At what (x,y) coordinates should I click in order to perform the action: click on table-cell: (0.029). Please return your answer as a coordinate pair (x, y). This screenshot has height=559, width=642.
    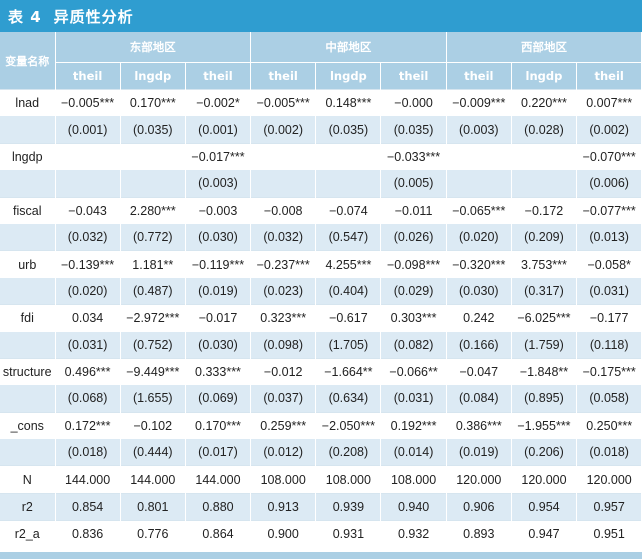
    Looking at the image, I should click on (413, 291).